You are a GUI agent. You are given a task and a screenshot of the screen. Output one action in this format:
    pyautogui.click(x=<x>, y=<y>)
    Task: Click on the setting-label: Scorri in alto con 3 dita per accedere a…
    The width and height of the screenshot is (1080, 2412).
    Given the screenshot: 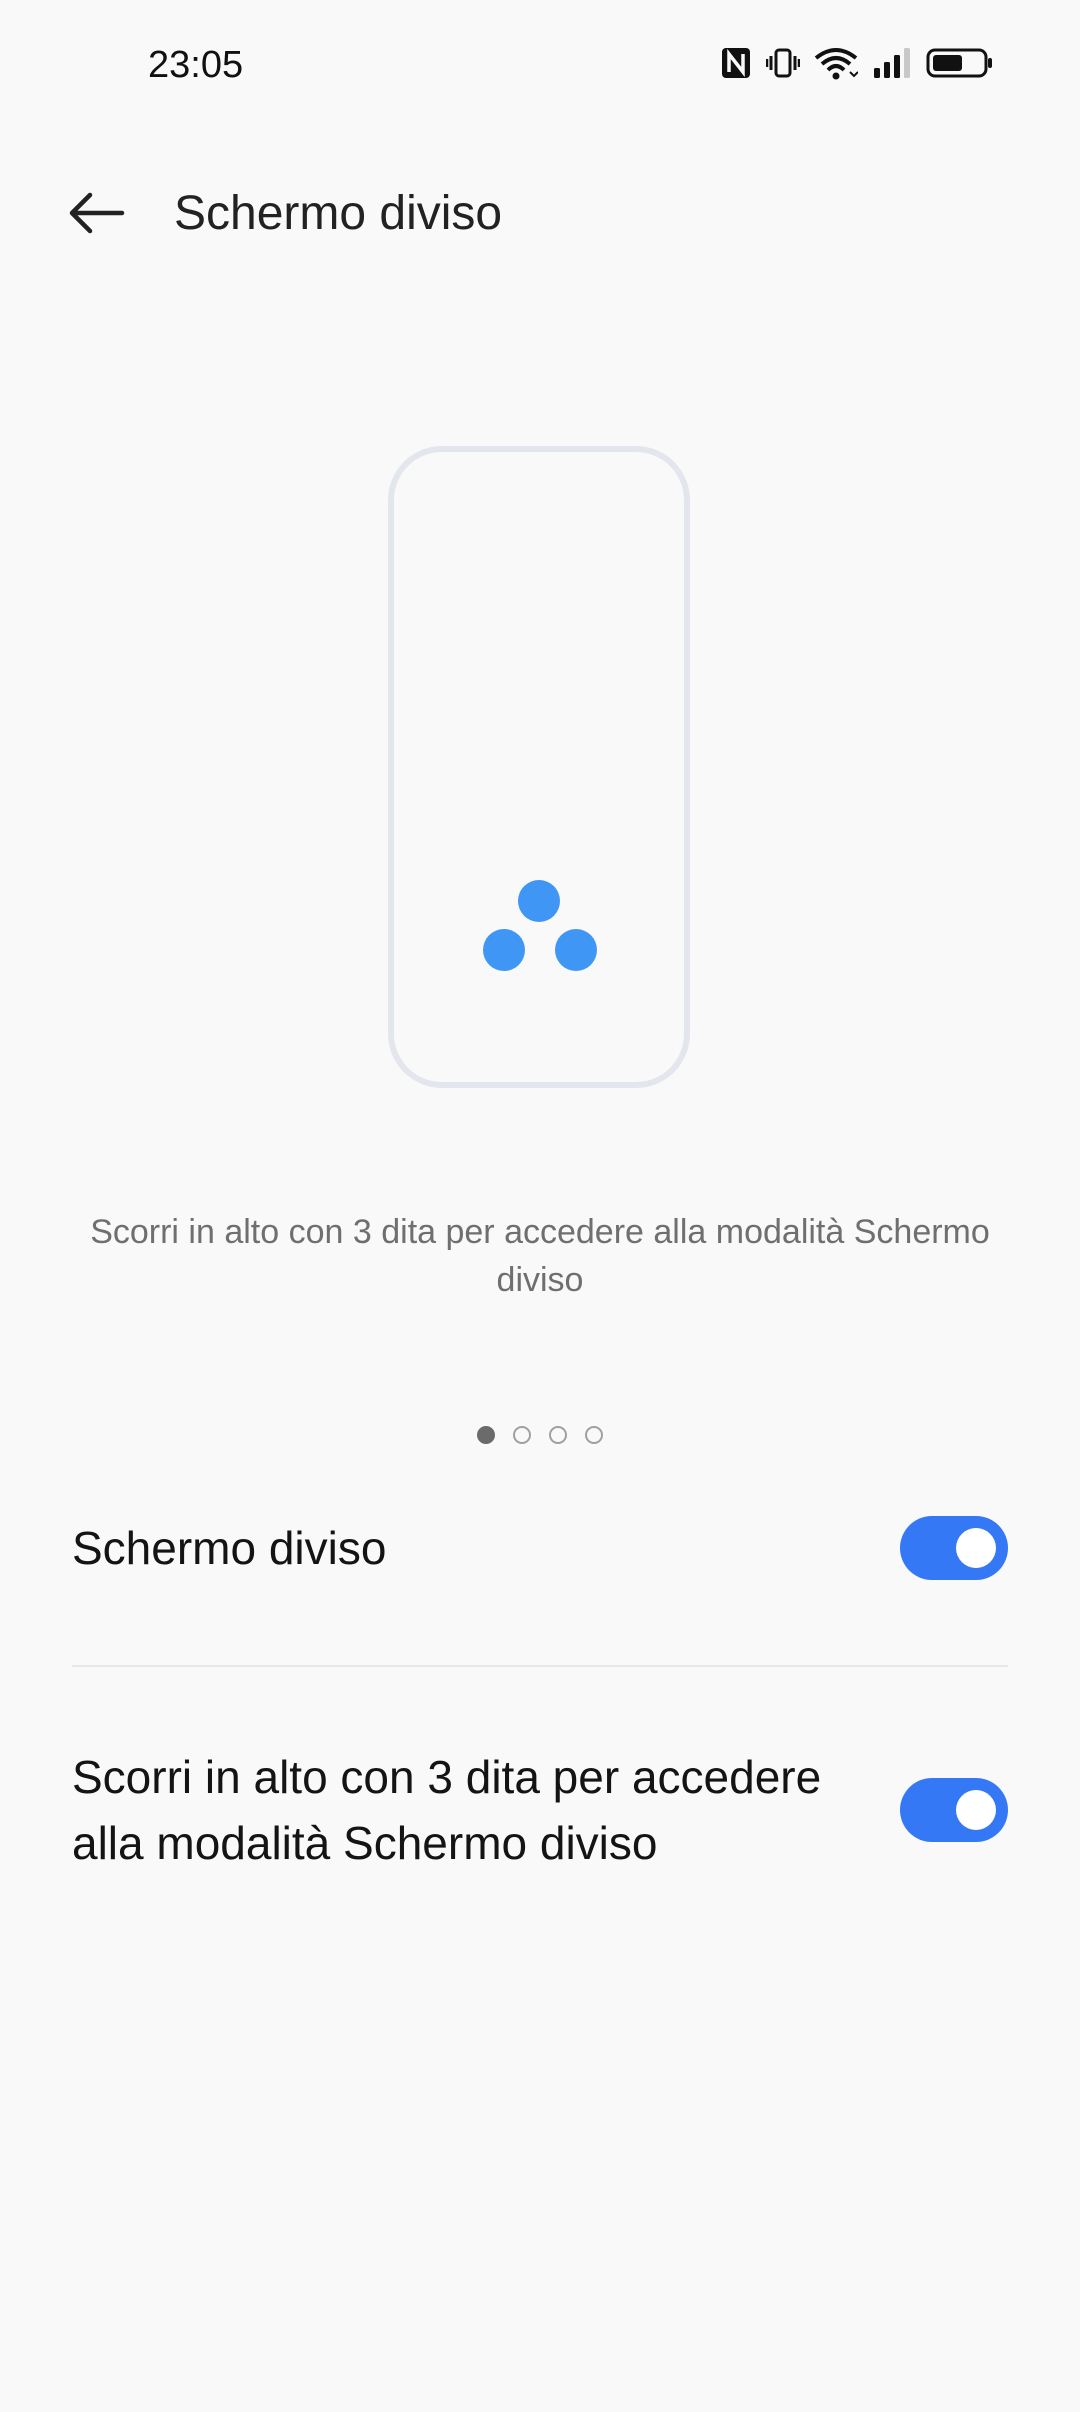 What is the action you would take?
    pyautogui.click(x=447, y=1810)
    